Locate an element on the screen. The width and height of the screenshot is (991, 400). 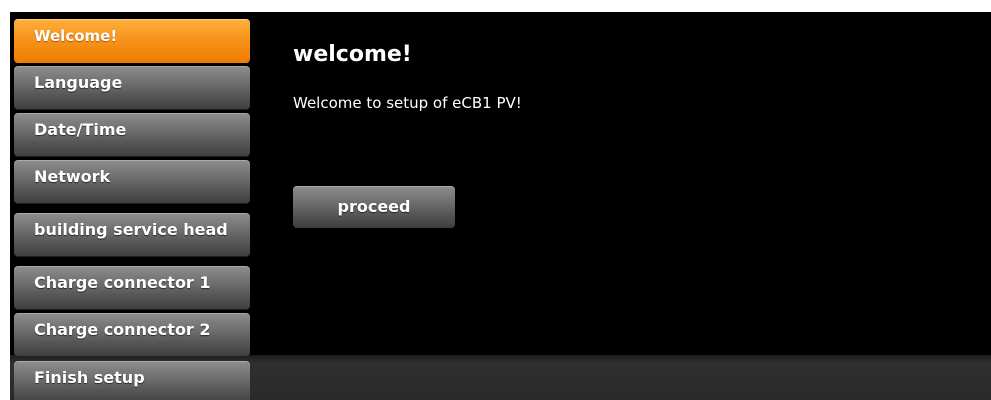
sidebar-item-date-time: Date/Time is located at coordinates (132, 135).